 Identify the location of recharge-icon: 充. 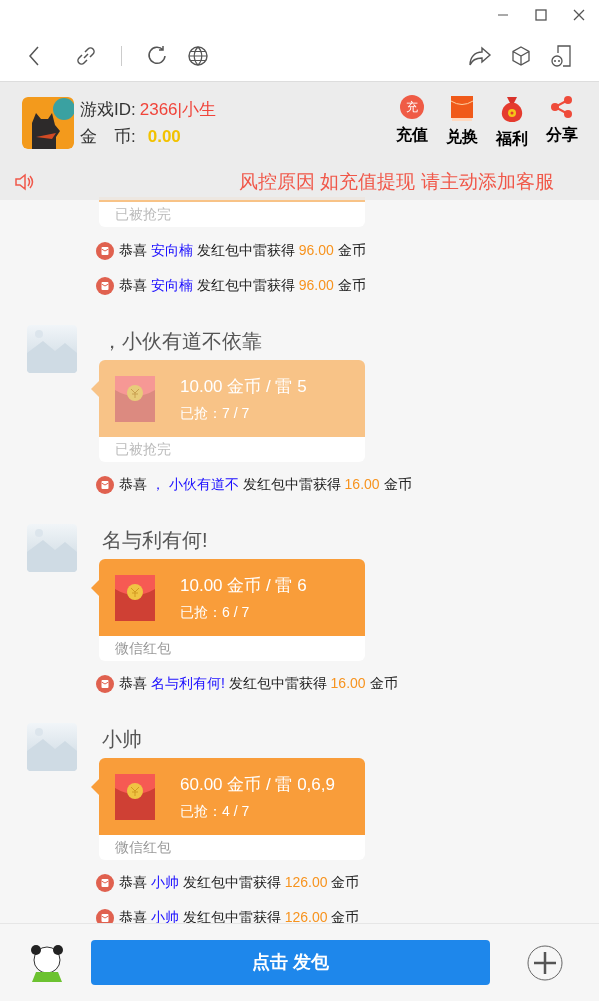
(412, 107).